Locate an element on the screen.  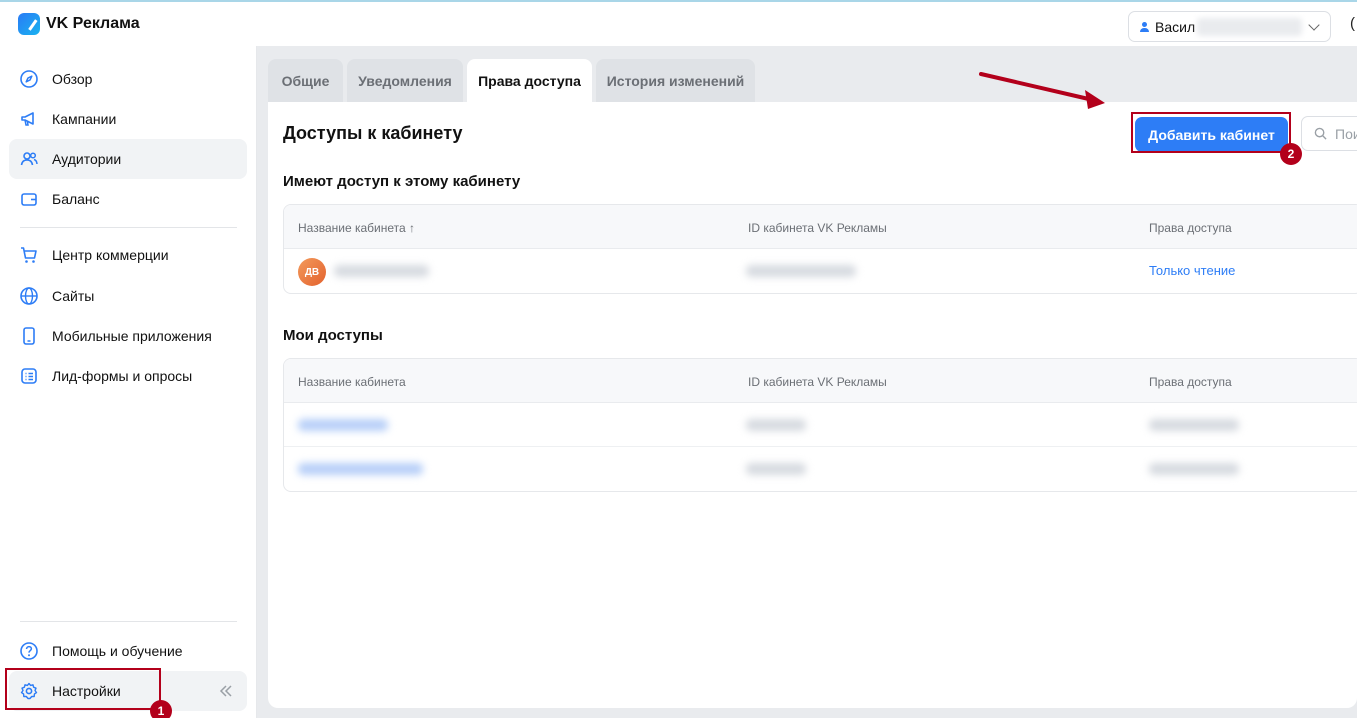
step-marker-2: 2 is located at coordinates (1291, 154).